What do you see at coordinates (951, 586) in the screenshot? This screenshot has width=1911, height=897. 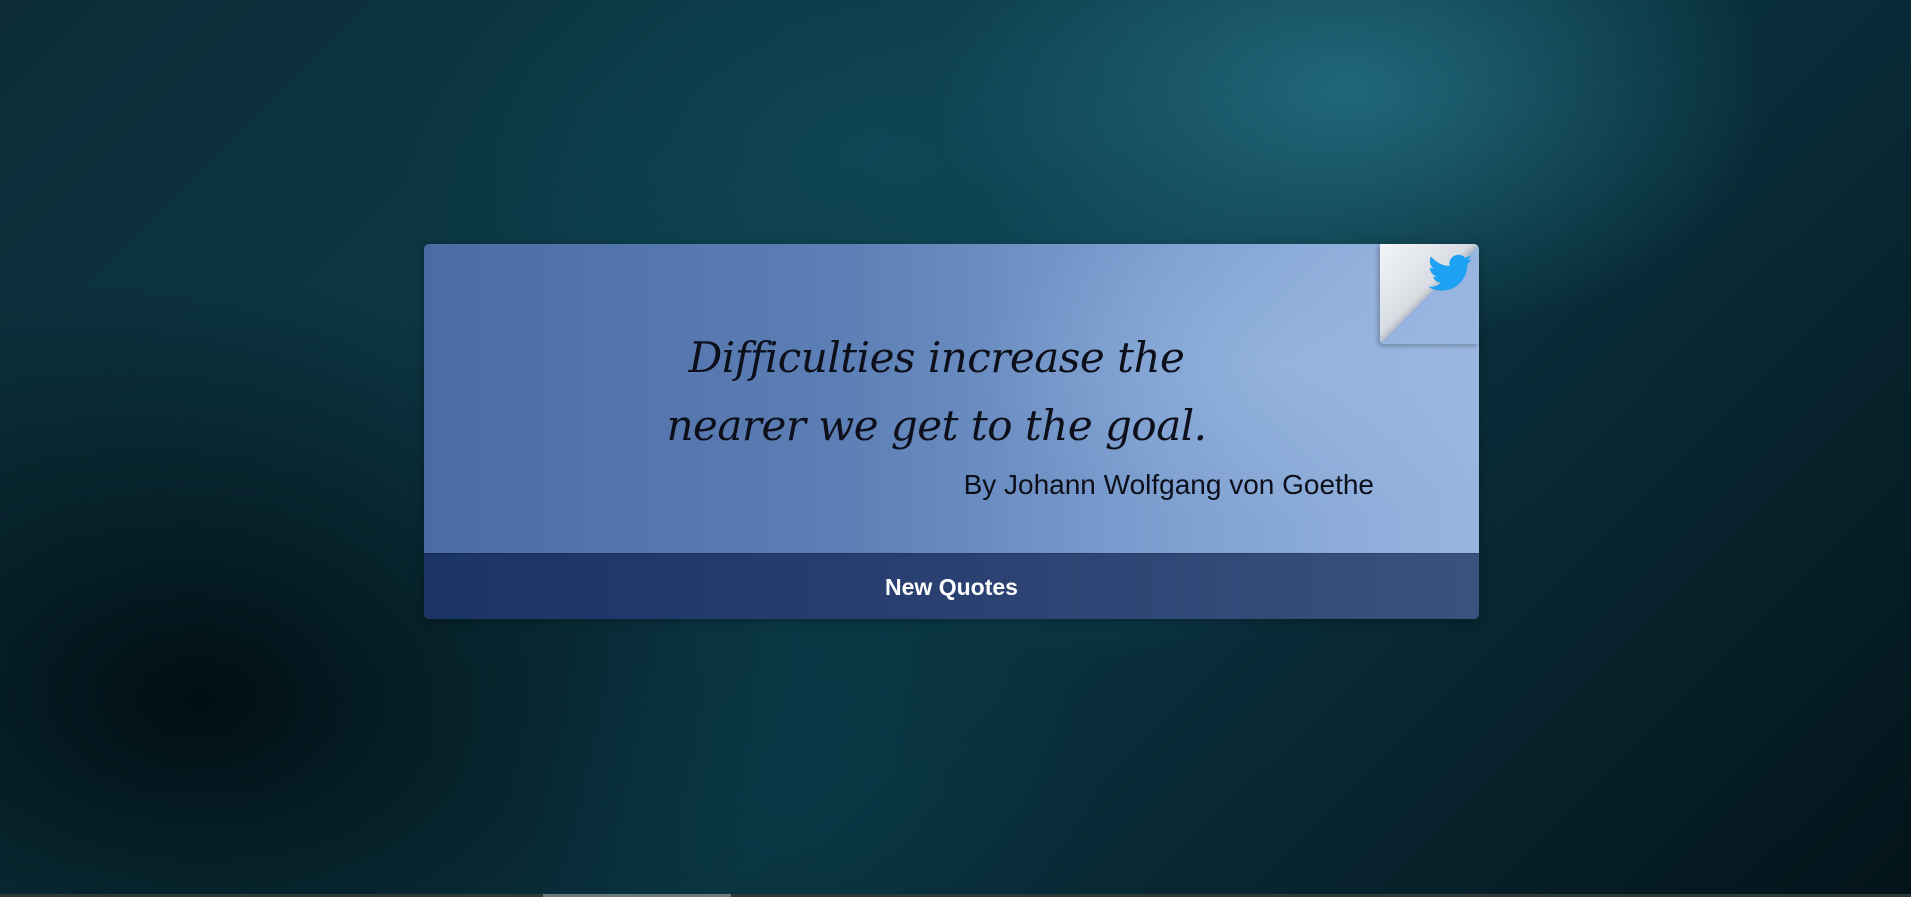 I see `new-quote-button: New Quotes` at bounding box center [951, 586].